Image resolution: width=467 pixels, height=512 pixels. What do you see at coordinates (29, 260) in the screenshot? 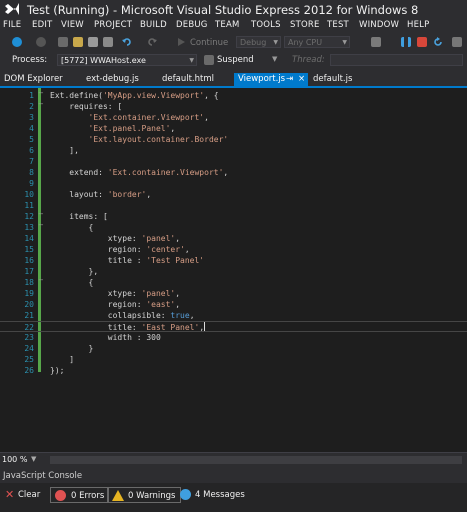
I see `line-number: 16` at bounding box center [29, 260].